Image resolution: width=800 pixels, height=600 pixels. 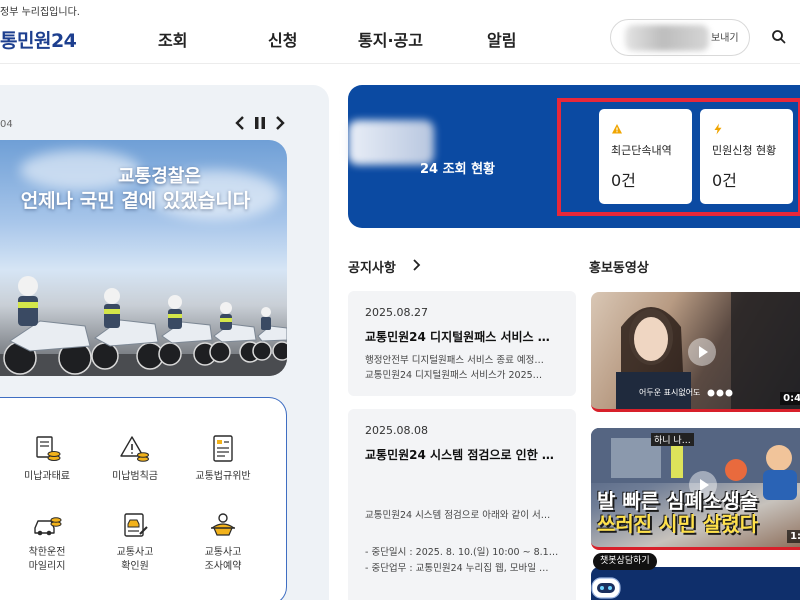 I want to click on quick-menu-label: 교통사고 확인원, so click(x=135, y=559).